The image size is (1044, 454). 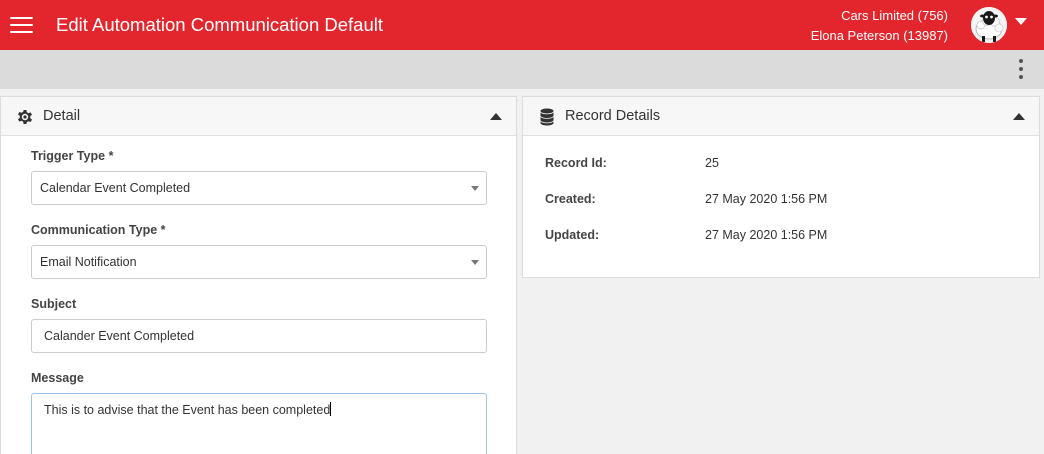 What do you see at coordinates (712, 163) in the screenshot?
I see `record-id-value: 25` at bounding box center [712, 163].